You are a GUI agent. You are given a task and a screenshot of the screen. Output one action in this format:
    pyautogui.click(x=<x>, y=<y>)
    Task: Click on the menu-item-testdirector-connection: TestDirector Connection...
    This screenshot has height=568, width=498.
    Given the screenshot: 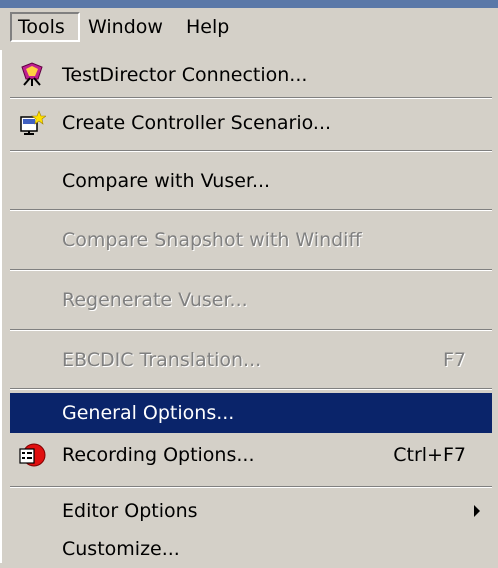 What is the action you would take?
    pyautogui.click(x=251, y=75)
    